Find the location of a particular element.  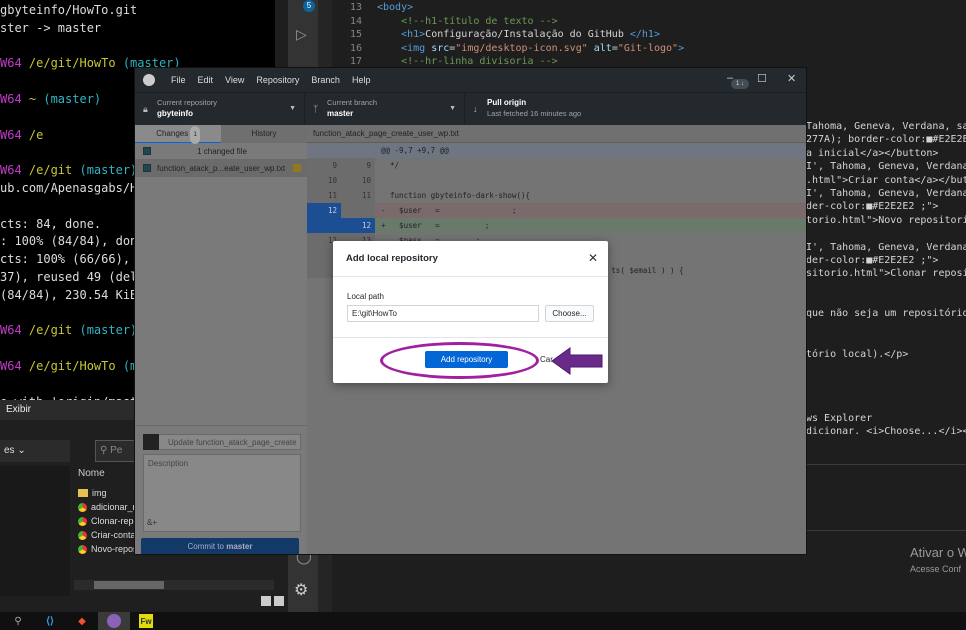

sidebar-tabs: Changes 1 History is located at coordinates (221, 134).